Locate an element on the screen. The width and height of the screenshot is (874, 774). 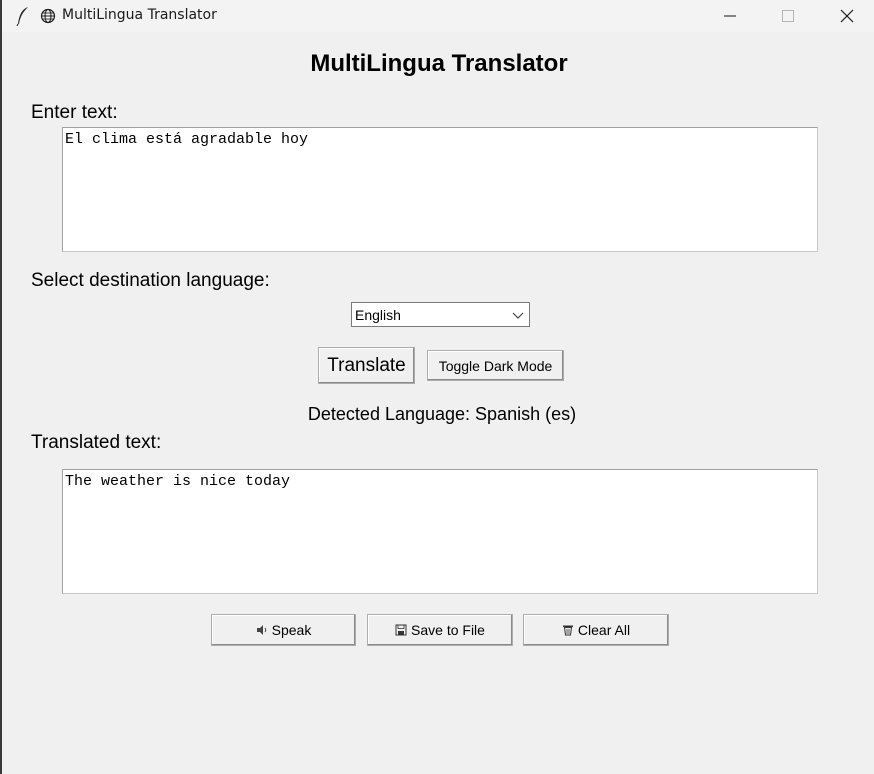
close-button is located at coordinates (847, 16).